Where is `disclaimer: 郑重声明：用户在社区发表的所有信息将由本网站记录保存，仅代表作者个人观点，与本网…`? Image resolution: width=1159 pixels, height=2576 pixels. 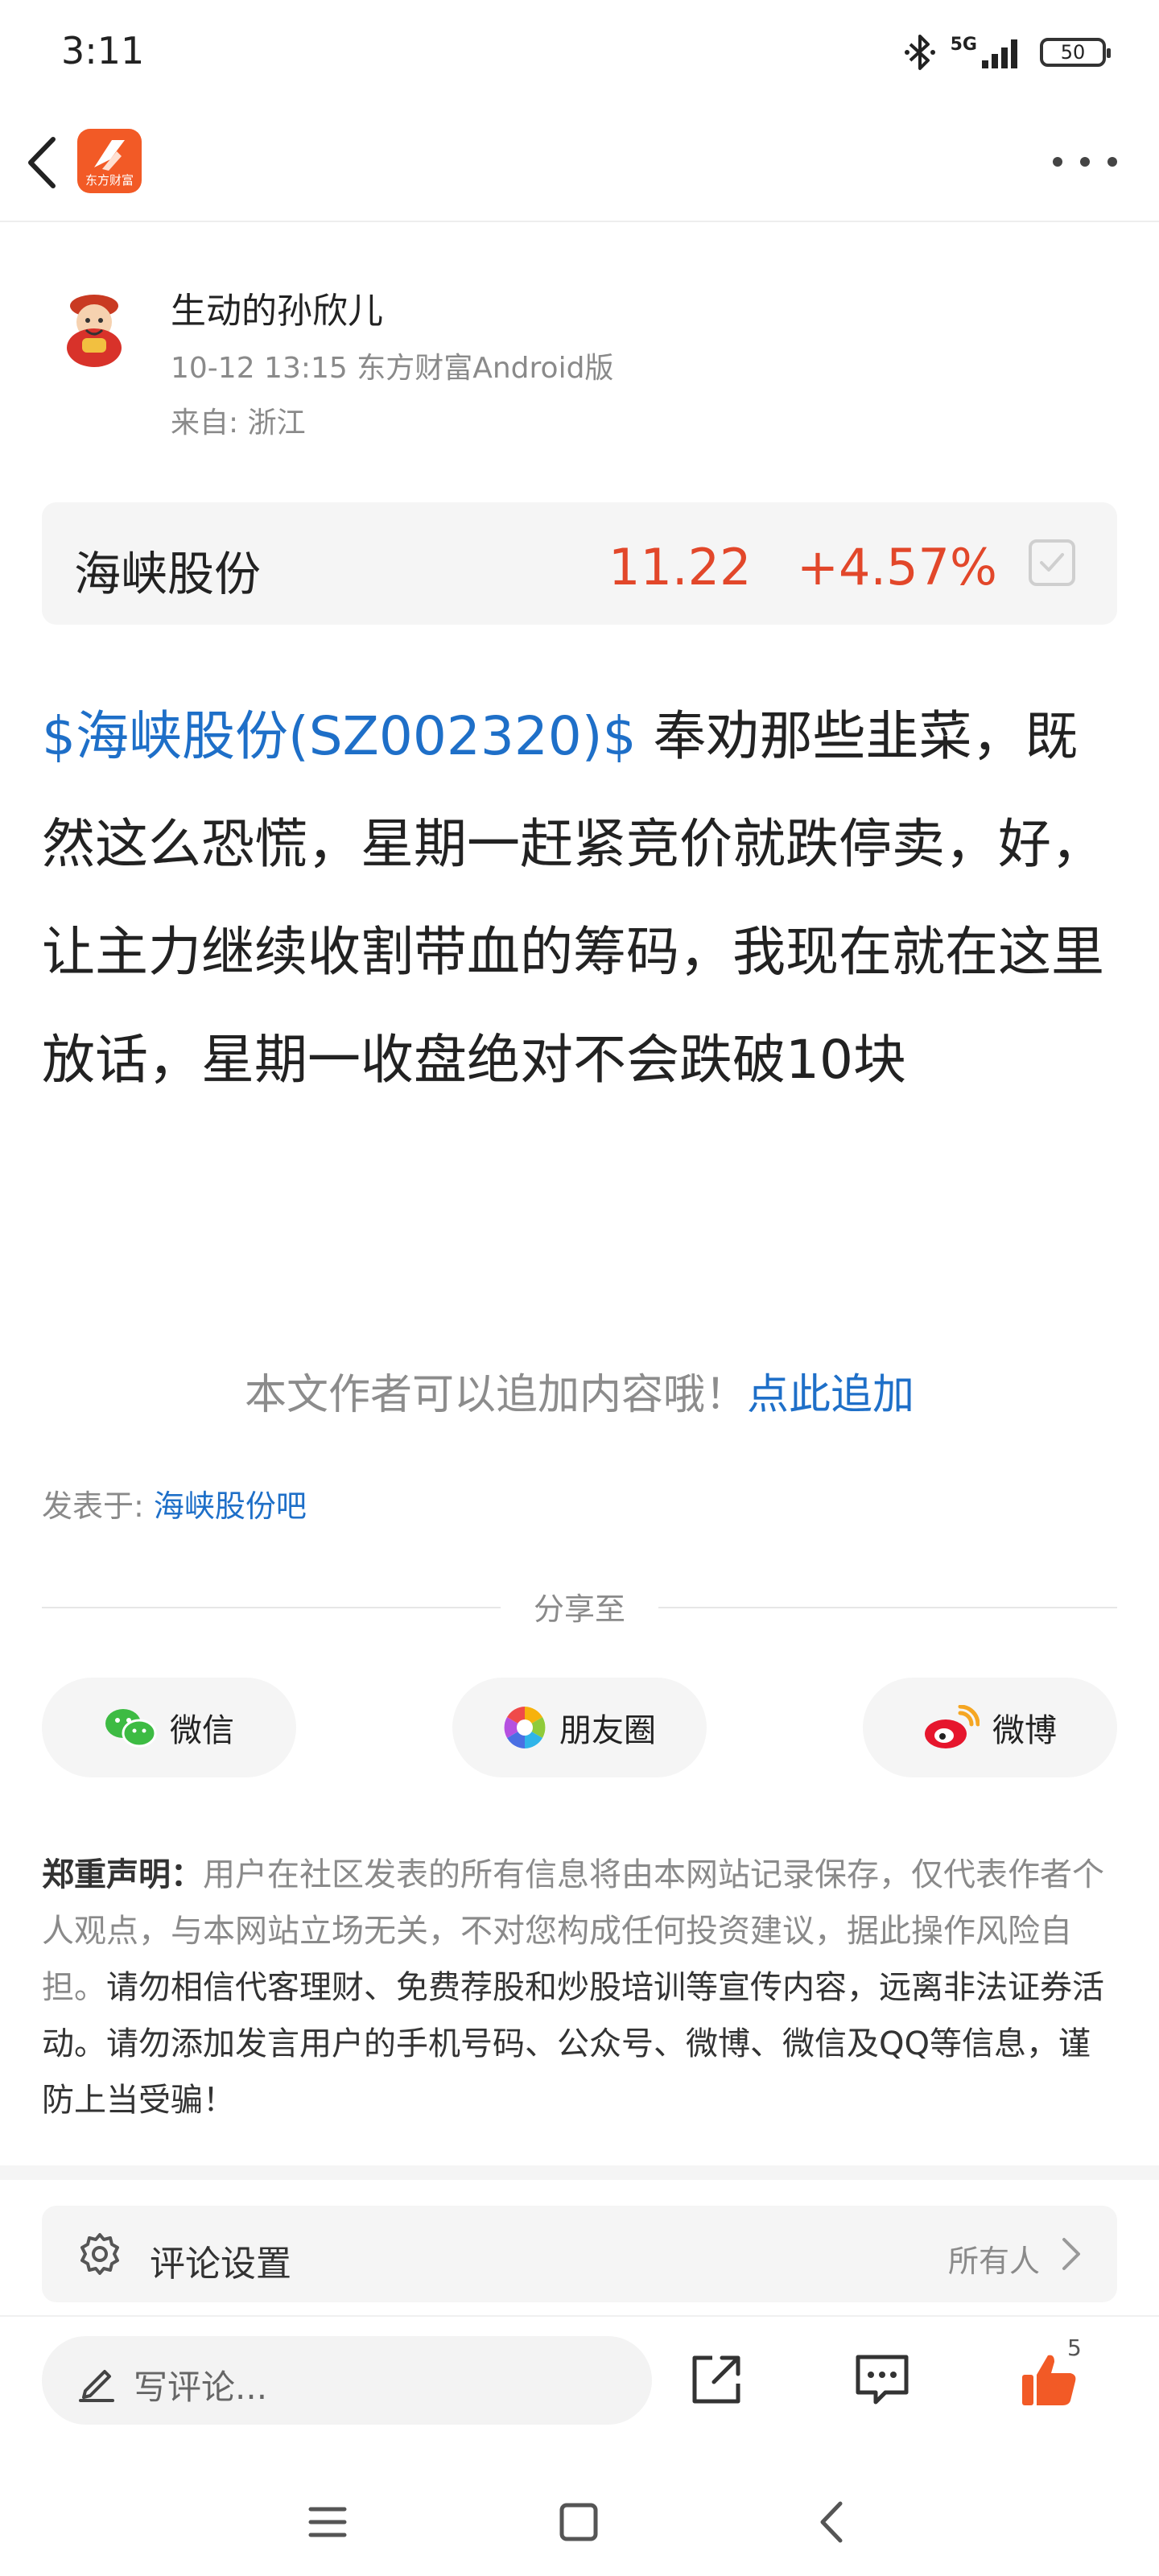 disclaimer: 郑重声明：用户在社区发表的所有信息将由本网站记录保存，仅代表作者个人观点，与本网… is located at coordinates (579, 1987).